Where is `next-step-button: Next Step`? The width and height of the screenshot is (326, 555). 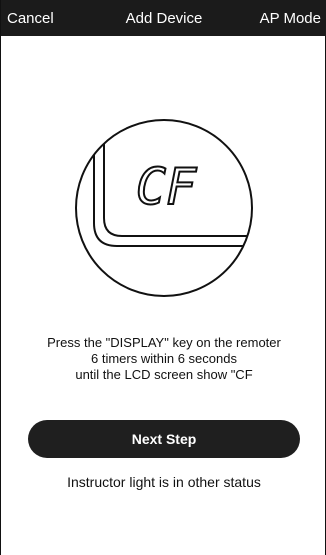
next-step-button: Next Step is located at coordinates (164, 439).